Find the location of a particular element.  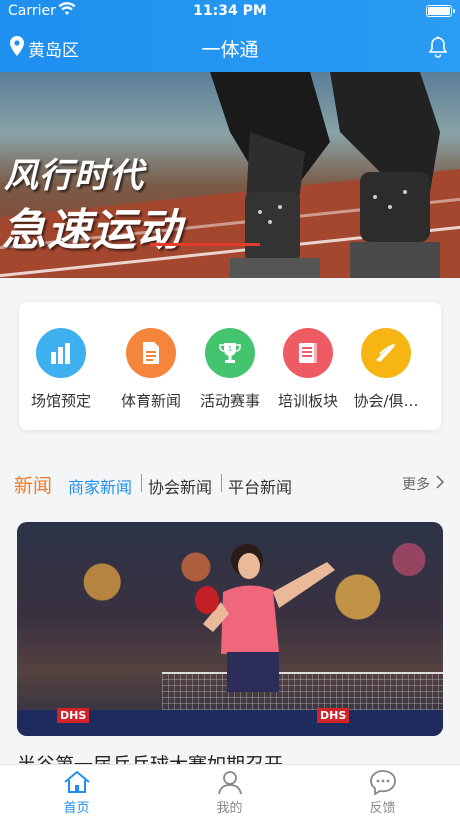

tab-label: 首页 is located at coordinates (76, 808).